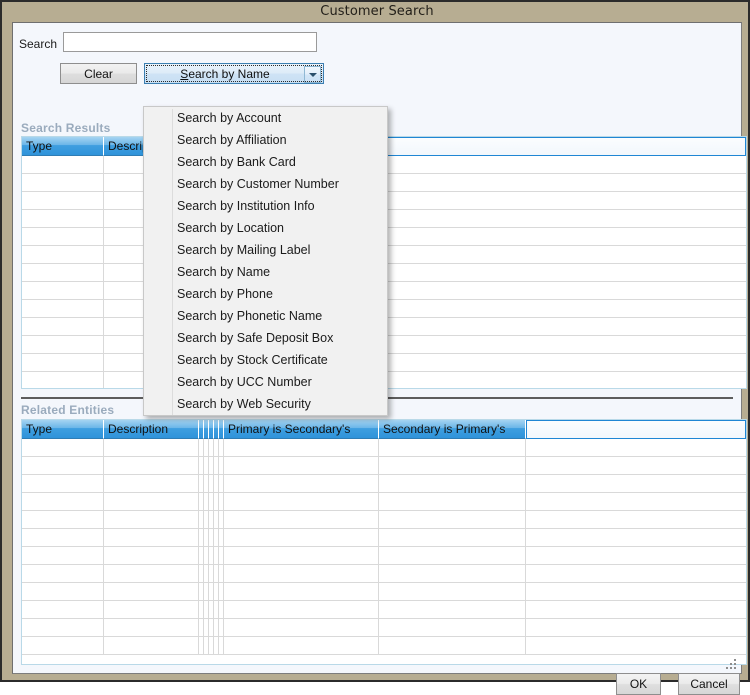 The width and height of the screenshot is (750, 695). I want to click on dropdown-item-search-by-phone: Search by Phone, so click(265, 294).